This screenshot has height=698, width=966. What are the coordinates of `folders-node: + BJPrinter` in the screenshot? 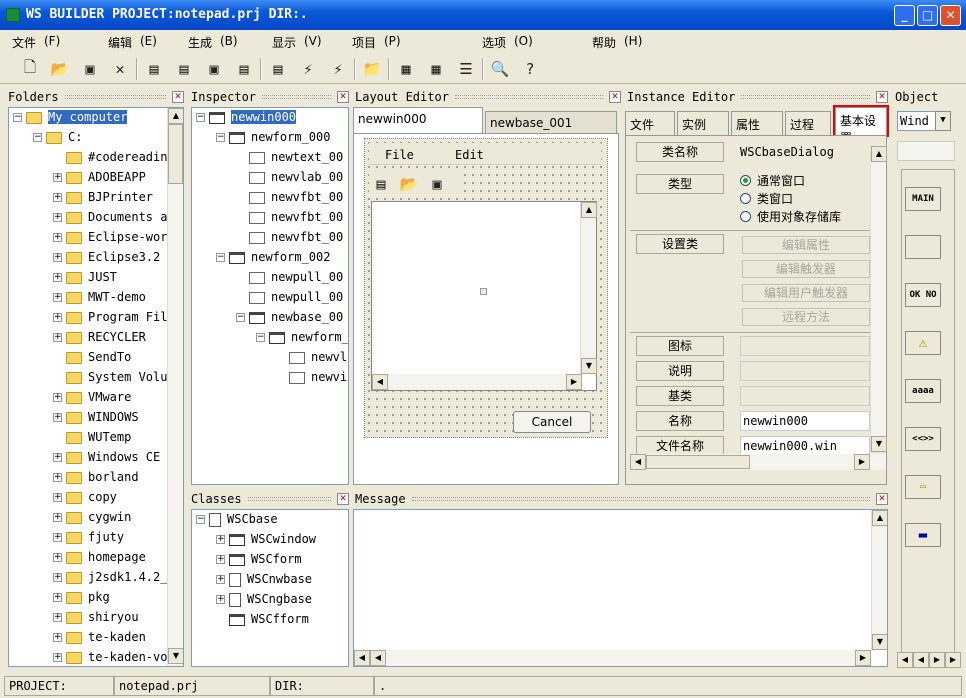 It's located at (103, 197).